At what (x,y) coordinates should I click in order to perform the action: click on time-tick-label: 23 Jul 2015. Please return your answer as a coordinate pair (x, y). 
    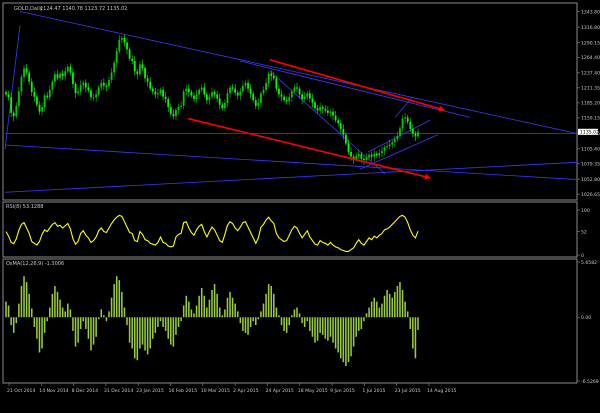
    Looking at the image, I should click on (408, 391).